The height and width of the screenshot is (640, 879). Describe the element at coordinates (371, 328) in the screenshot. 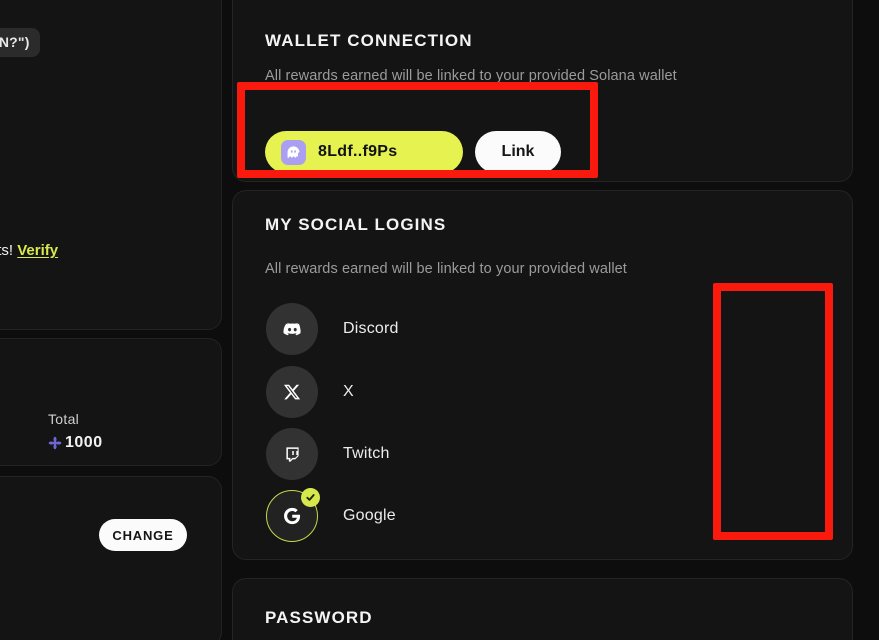

I see `social-row-label: Discord` at that location.